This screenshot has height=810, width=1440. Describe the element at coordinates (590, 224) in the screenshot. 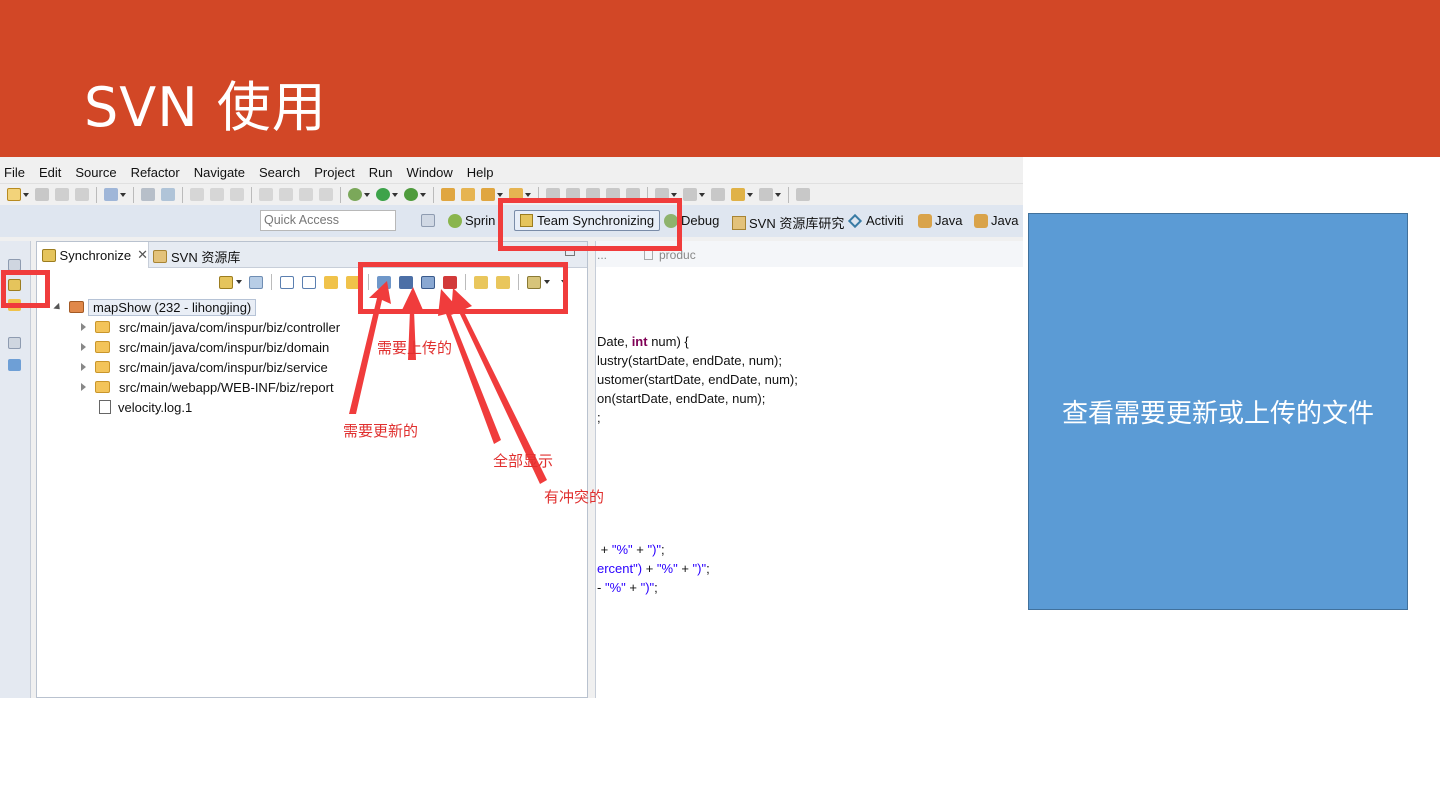

I see `highlight-team-sync` at that location.